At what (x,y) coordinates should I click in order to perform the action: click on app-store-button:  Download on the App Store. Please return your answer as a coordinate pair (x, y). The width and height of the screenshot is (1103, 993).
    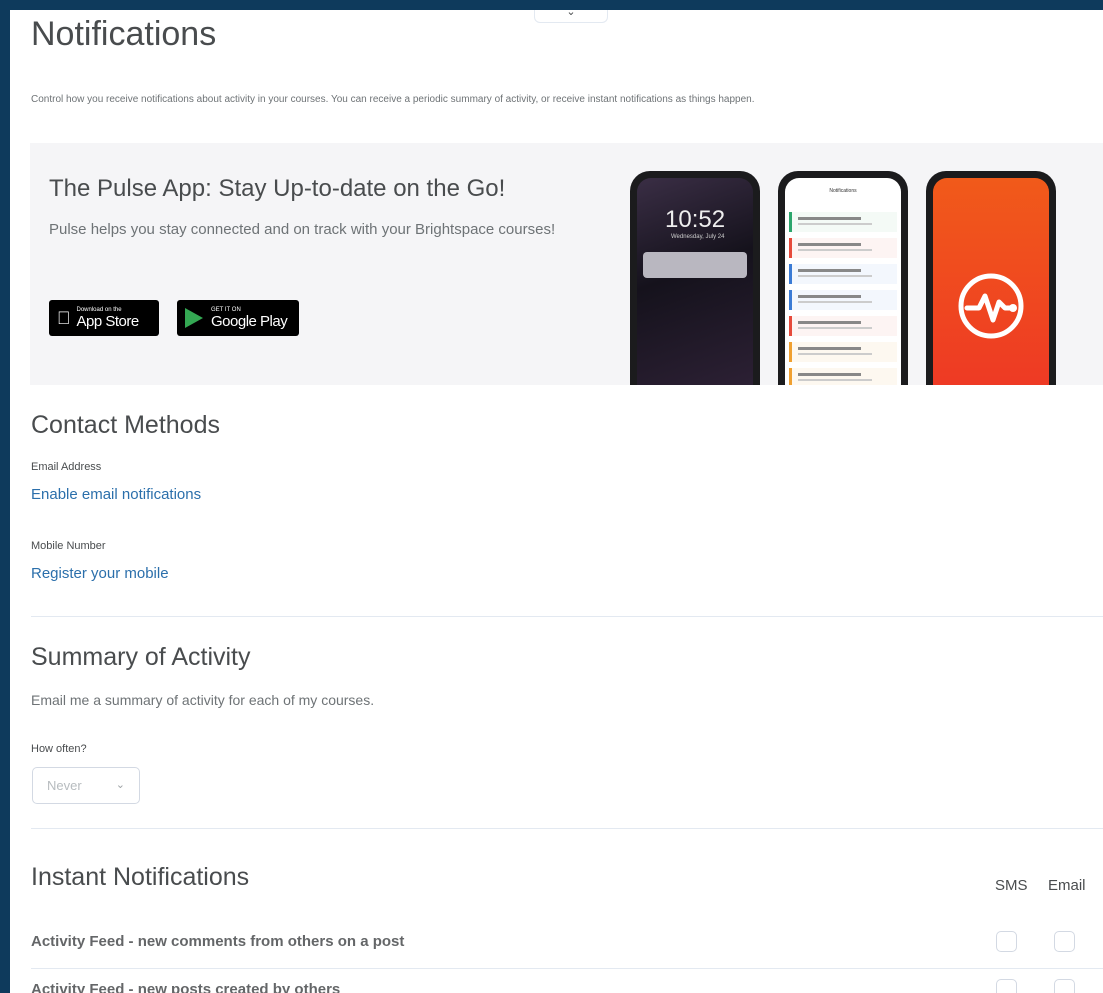
    Looking at the image, I should click on (104, 318).